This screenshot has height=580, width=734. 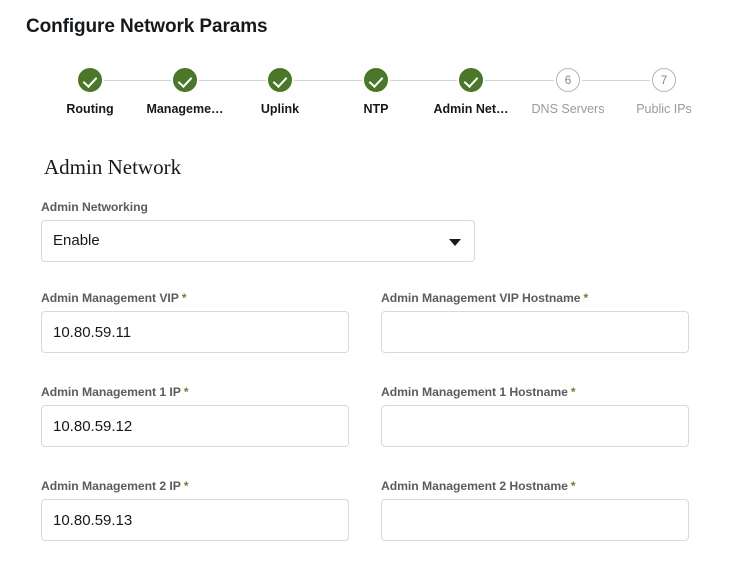 What do you see at coordinates (568, 109) in the screenshot?
I see `stepper-step-label: DNS Servers` at bounding box center [568, 109].